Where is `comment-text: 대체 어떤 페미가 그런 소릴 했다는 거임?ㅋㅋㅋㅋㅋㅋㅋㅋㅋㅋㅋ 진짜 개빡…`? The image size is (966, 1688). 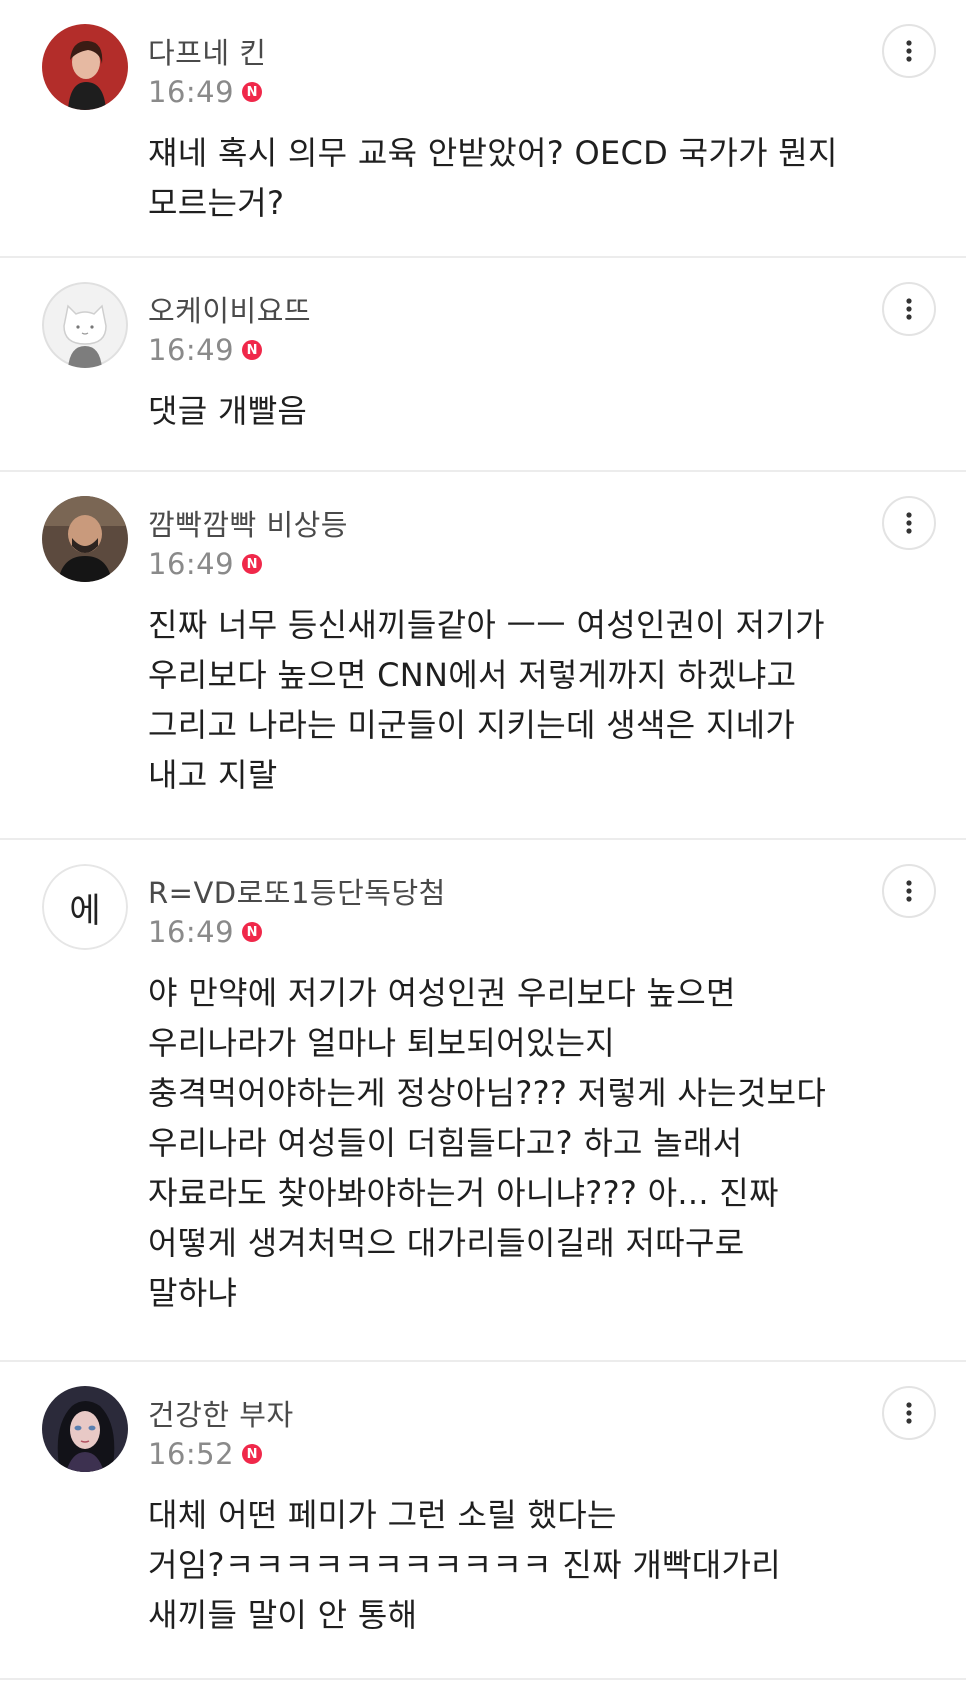
comment-text: 대체 어떤 페미가 그런 소릴 했다는 거임?ㅋㅋㅋㅋㅋㅋㅋㅋㅋㅋㅋ 진짜 개빡… is located at coordinates (465, 1565).